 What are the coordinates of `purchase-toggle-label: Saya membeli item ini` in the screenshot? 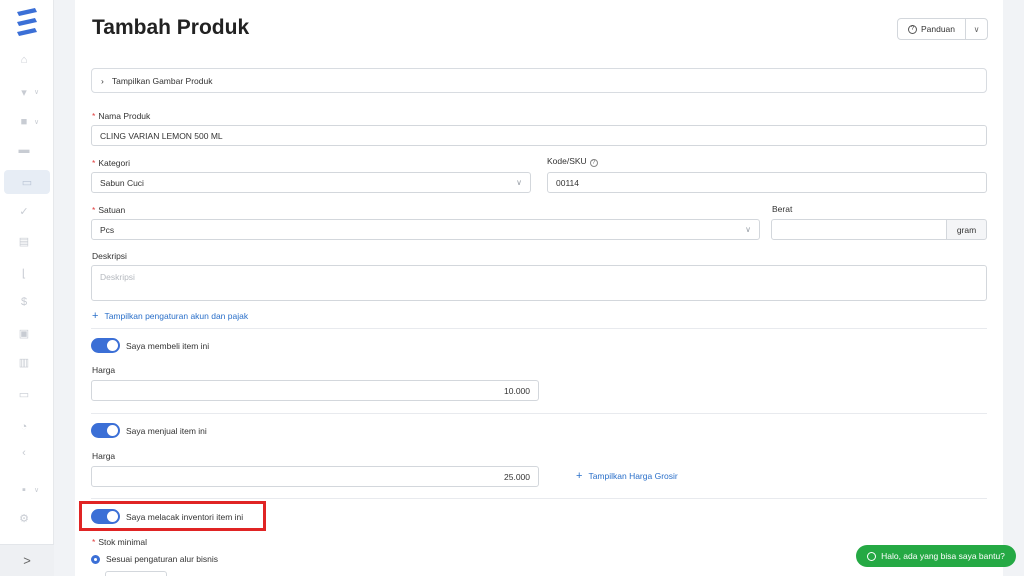 It's located at (168, 345).